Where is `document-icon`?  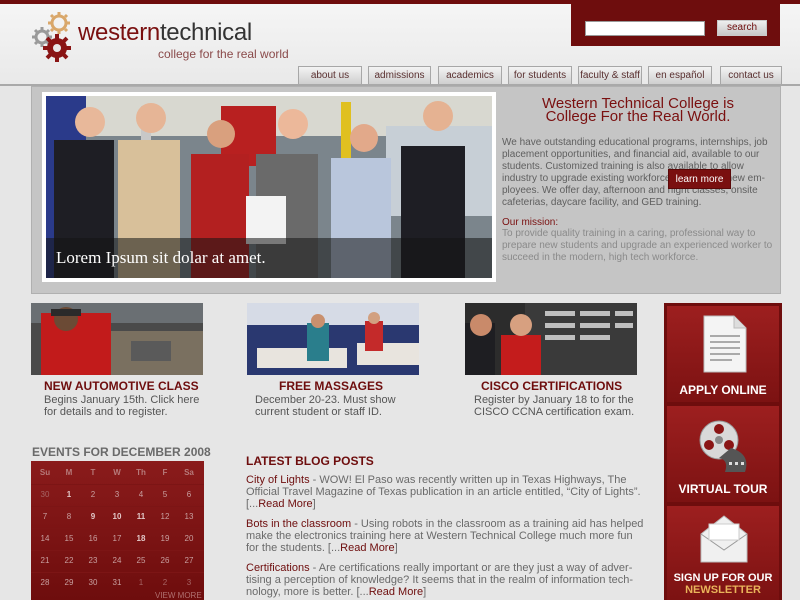 document-icon is located at coordinates (725, 344).